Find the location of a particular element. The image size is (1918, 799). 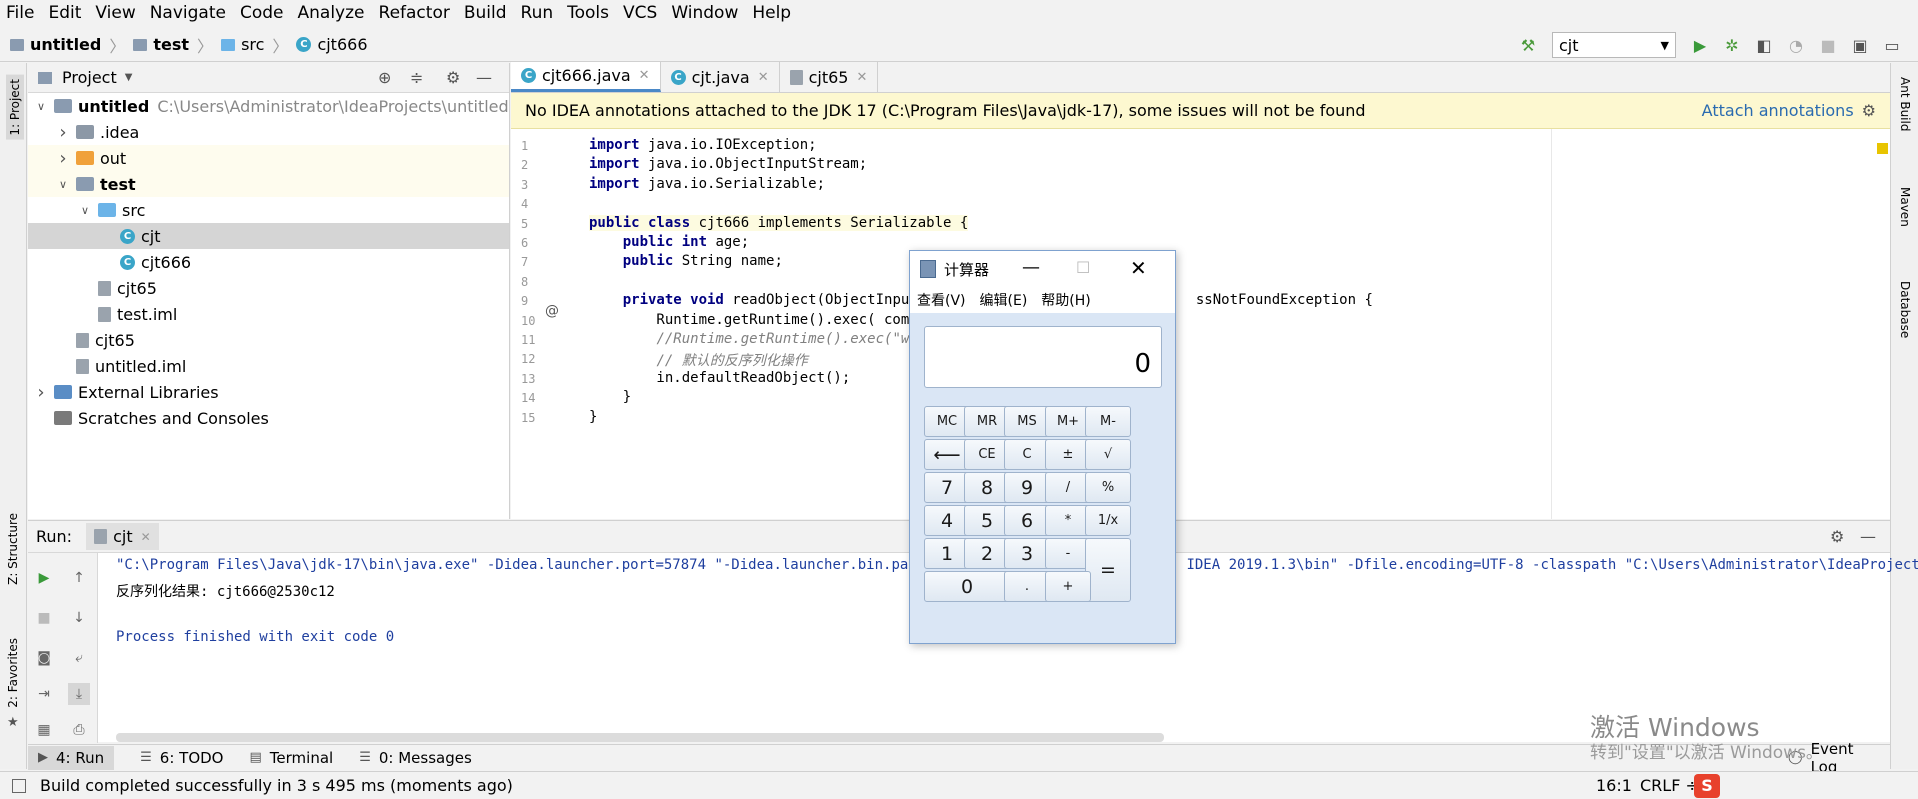

calc-button-plus: + is located at coordinates (1068, 586).